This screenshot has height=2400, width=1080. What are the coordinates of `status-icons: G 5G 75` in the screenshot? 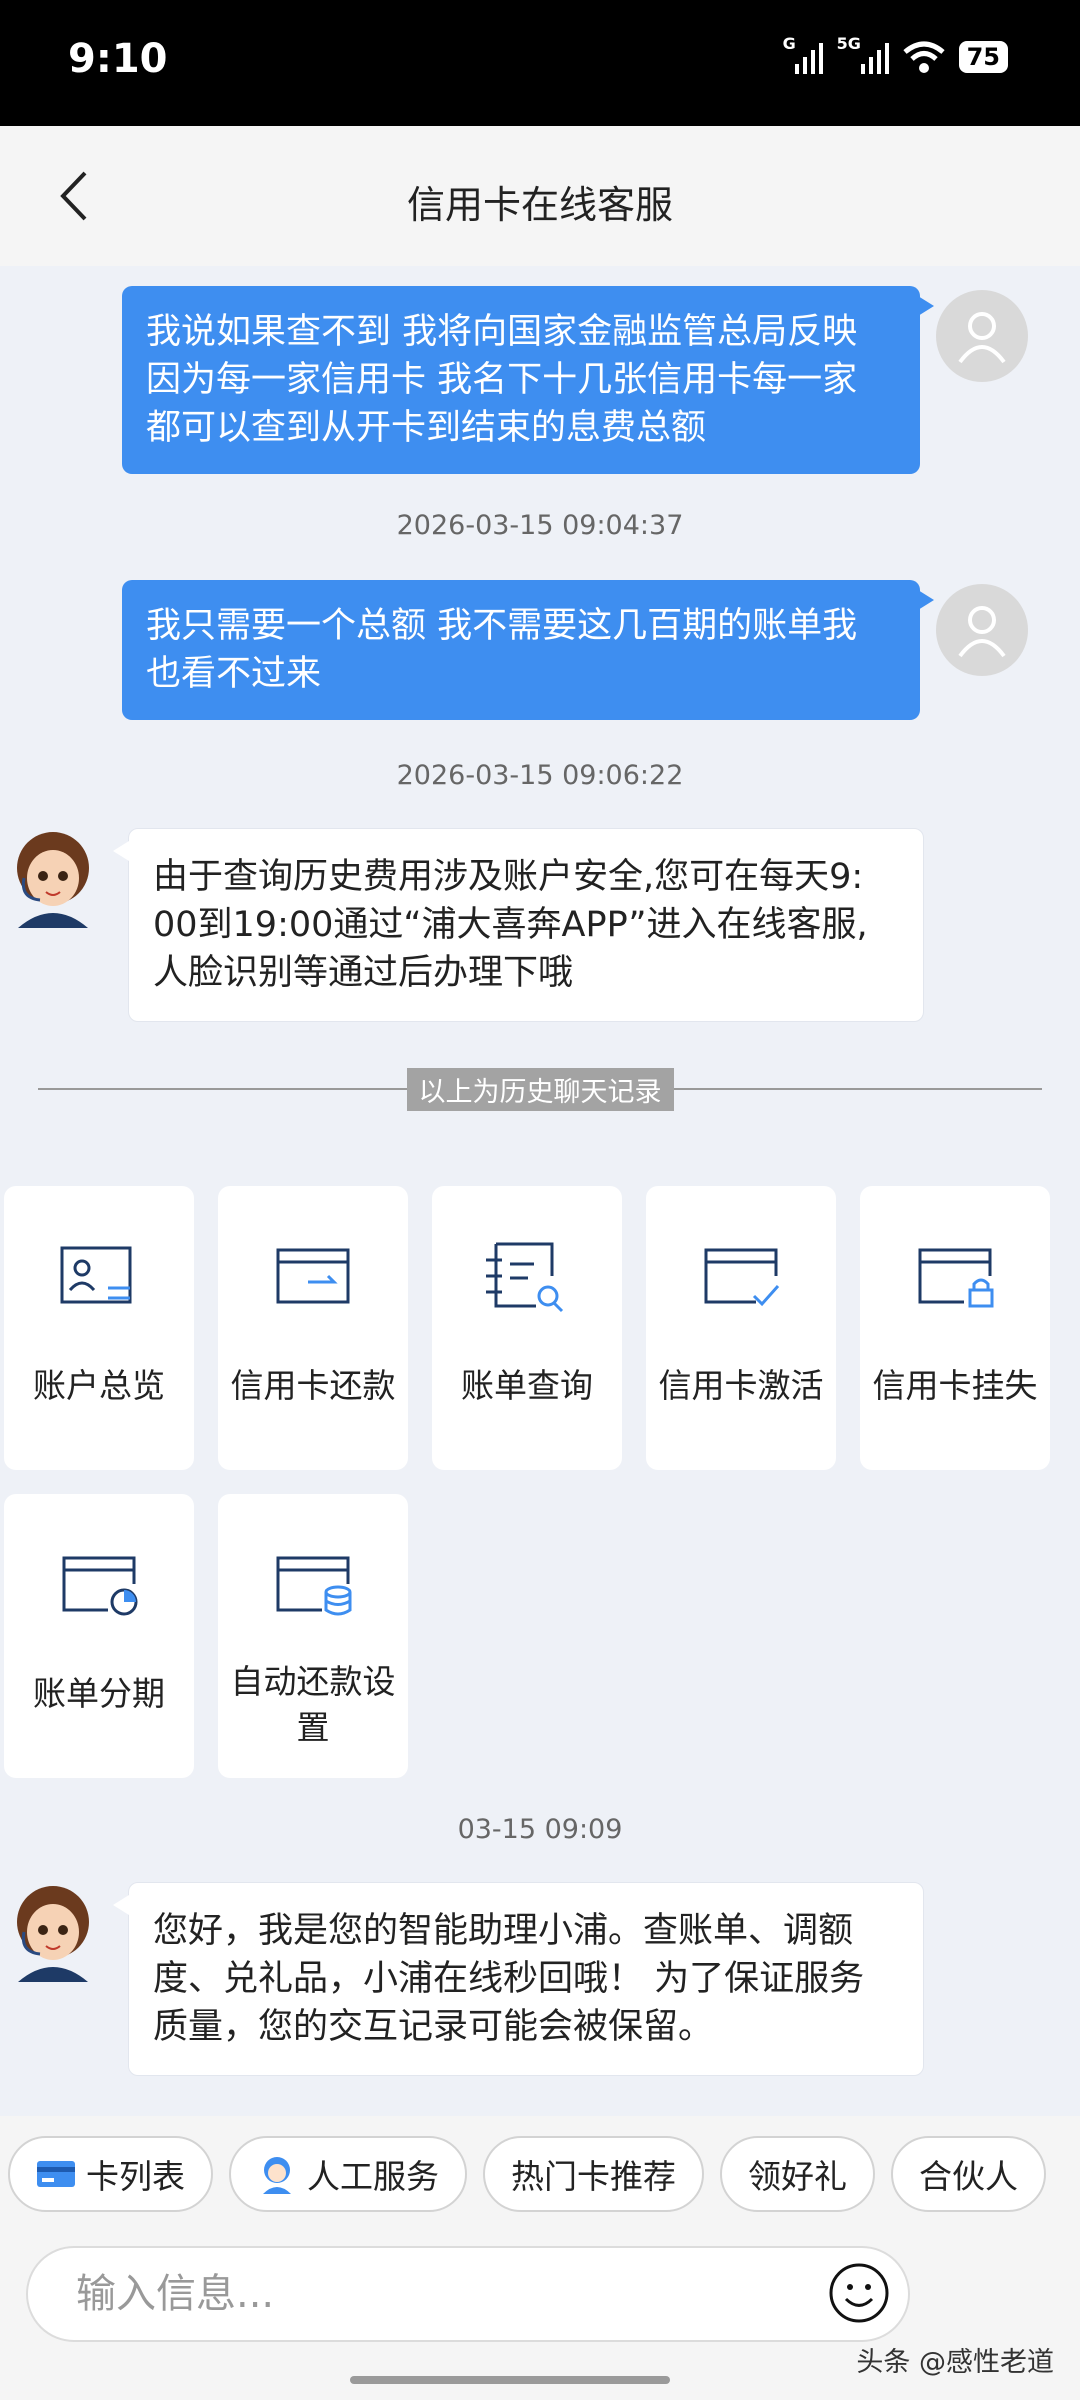 It's located at (895, 54).